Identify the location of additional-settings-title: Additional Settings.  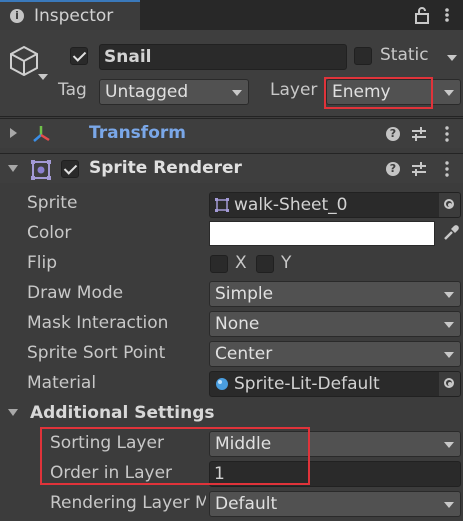
(122, 413).